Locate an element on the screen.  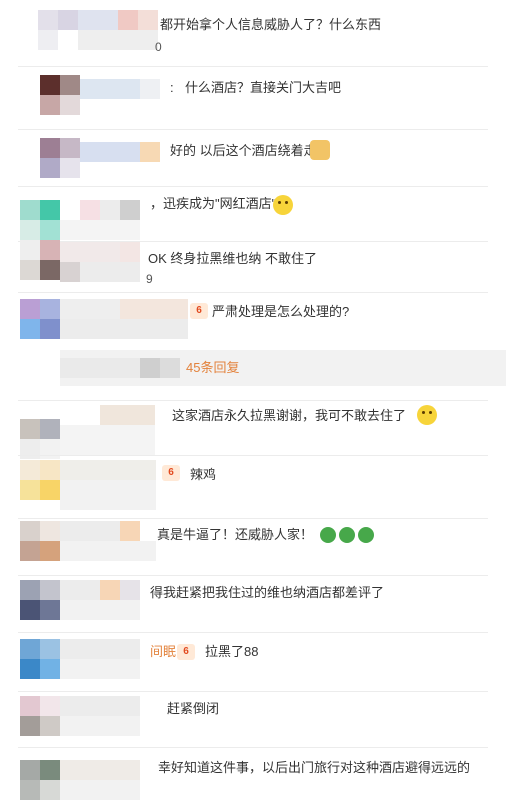
comment-4: ，迅疾成为"网红酒店"了 is located at coordinates (253, 214).